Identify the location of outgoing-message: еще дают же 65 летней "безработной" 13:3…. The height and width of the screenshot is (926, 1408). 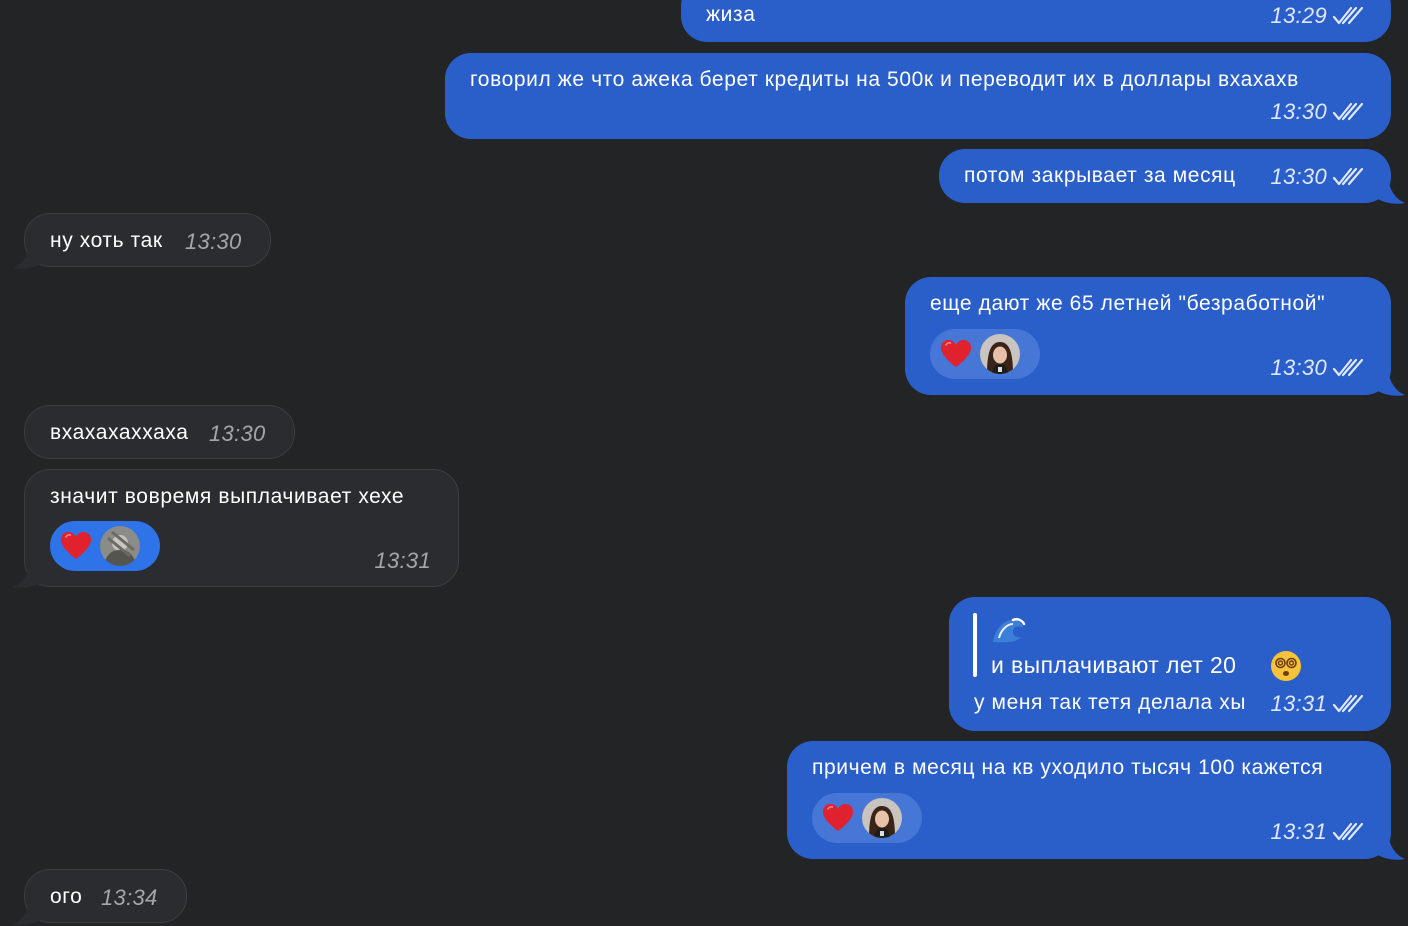
(1148, 336).